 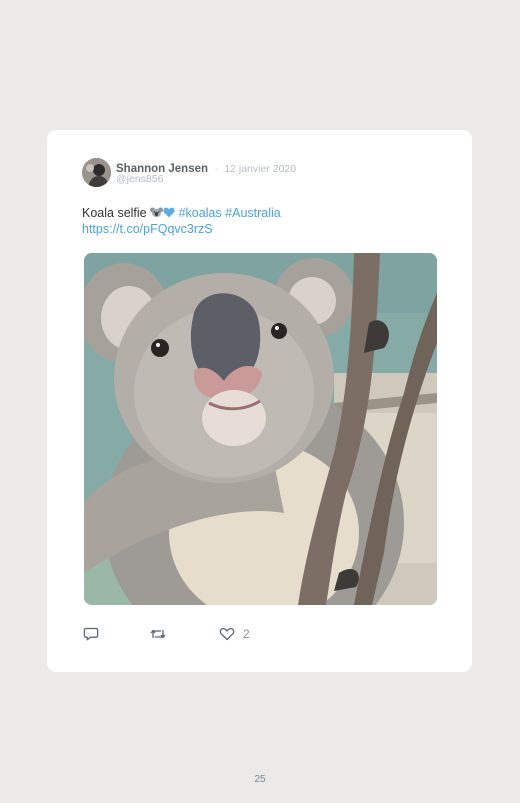 What do you see at coordinates (169, 212) in the screenshot?
I see `blue-heart-emoji-icon` at bounding box center [169, 212].